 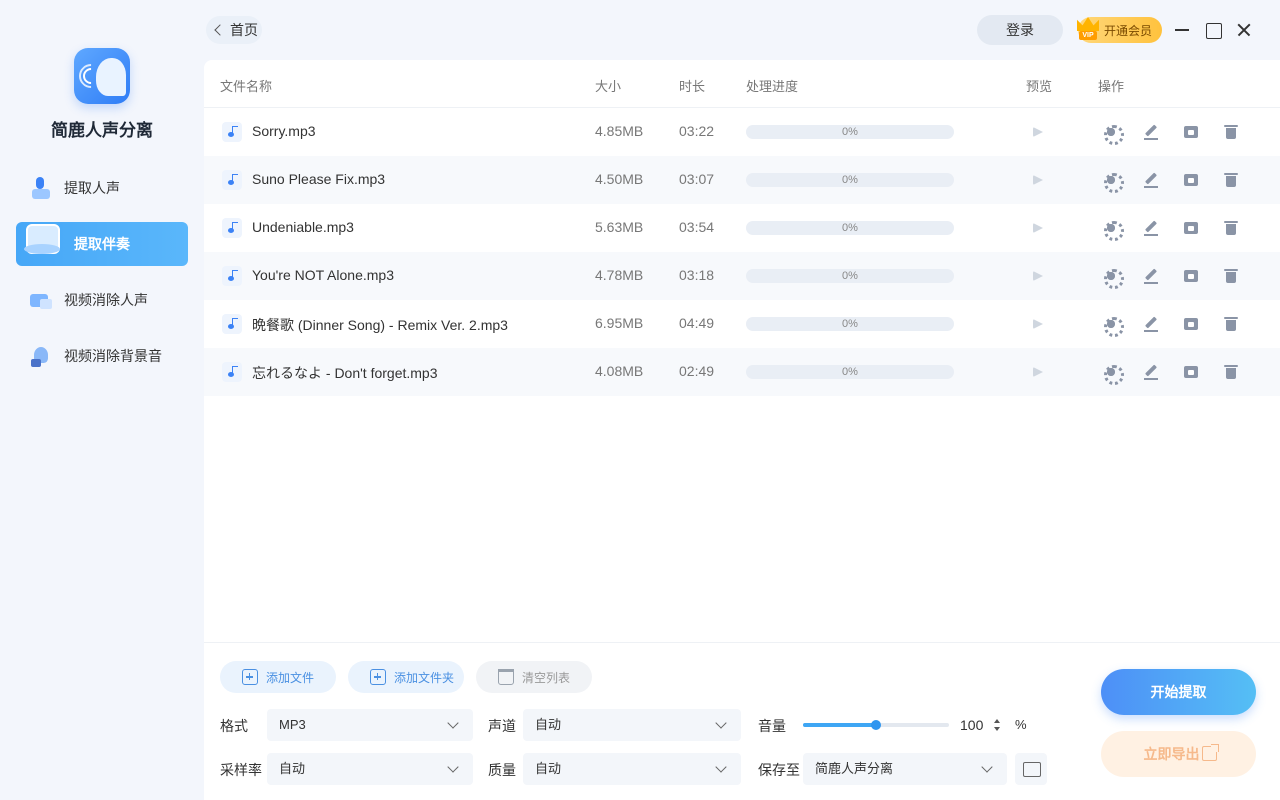 I want to click on quality-label: 质量, so click(x=502, y=770).